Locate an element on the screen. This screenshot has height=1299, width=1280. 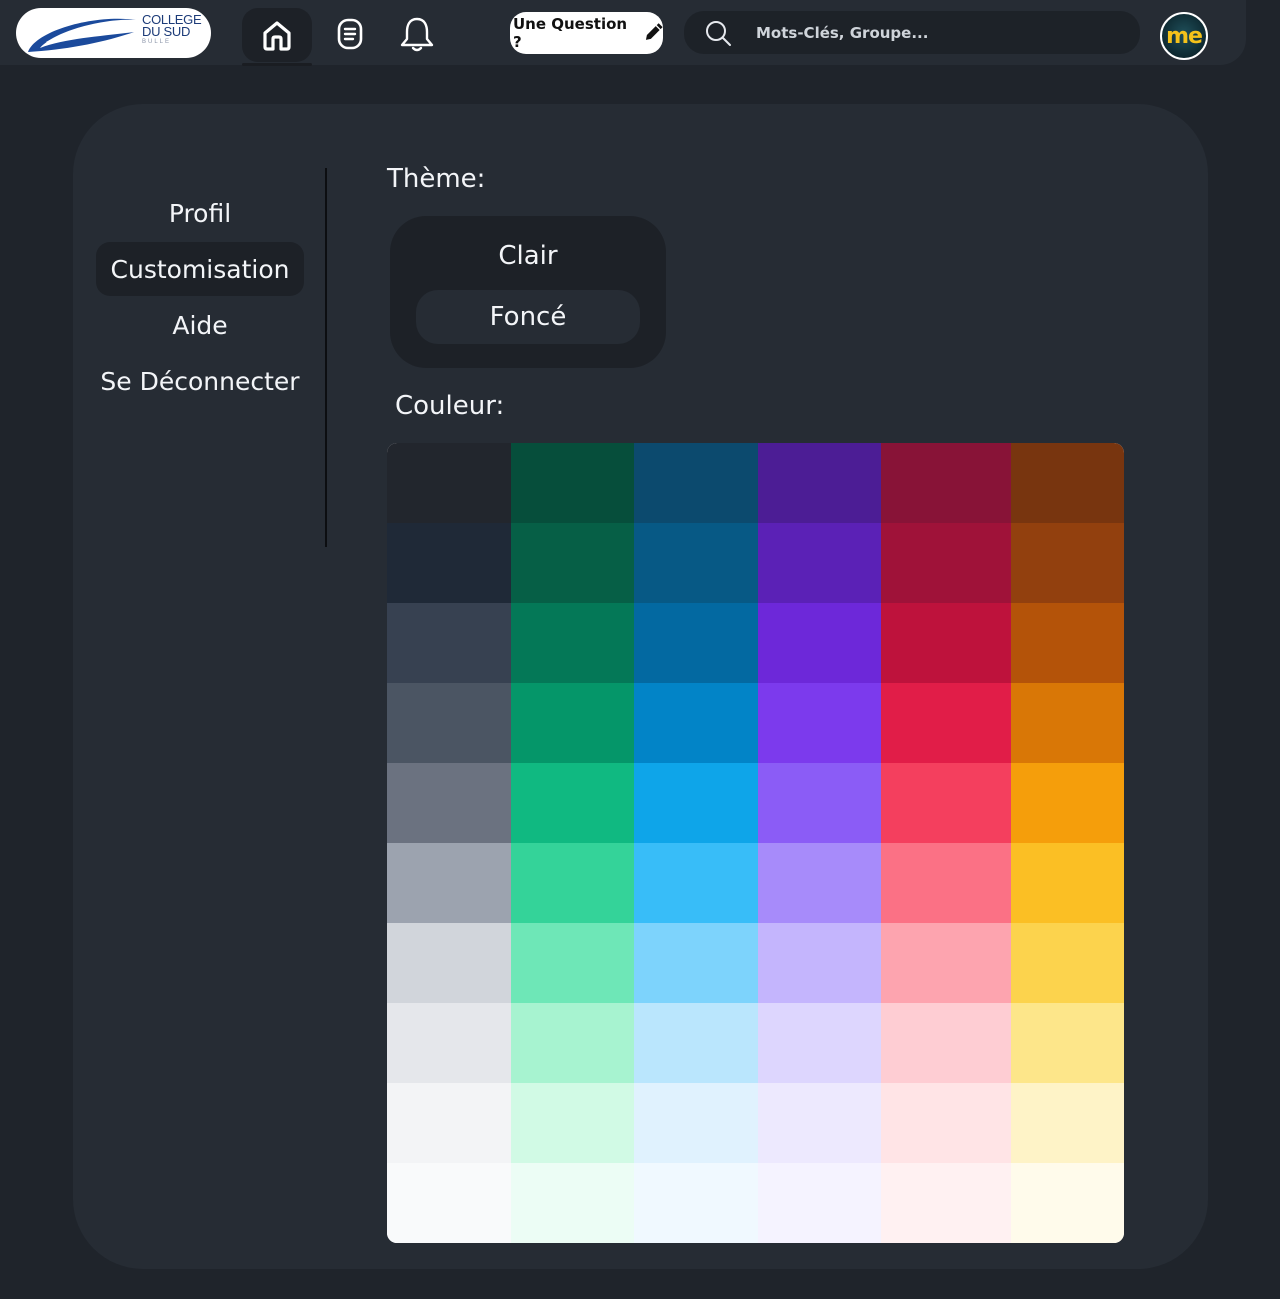
menu-divider is located at coordinates (326, 357).